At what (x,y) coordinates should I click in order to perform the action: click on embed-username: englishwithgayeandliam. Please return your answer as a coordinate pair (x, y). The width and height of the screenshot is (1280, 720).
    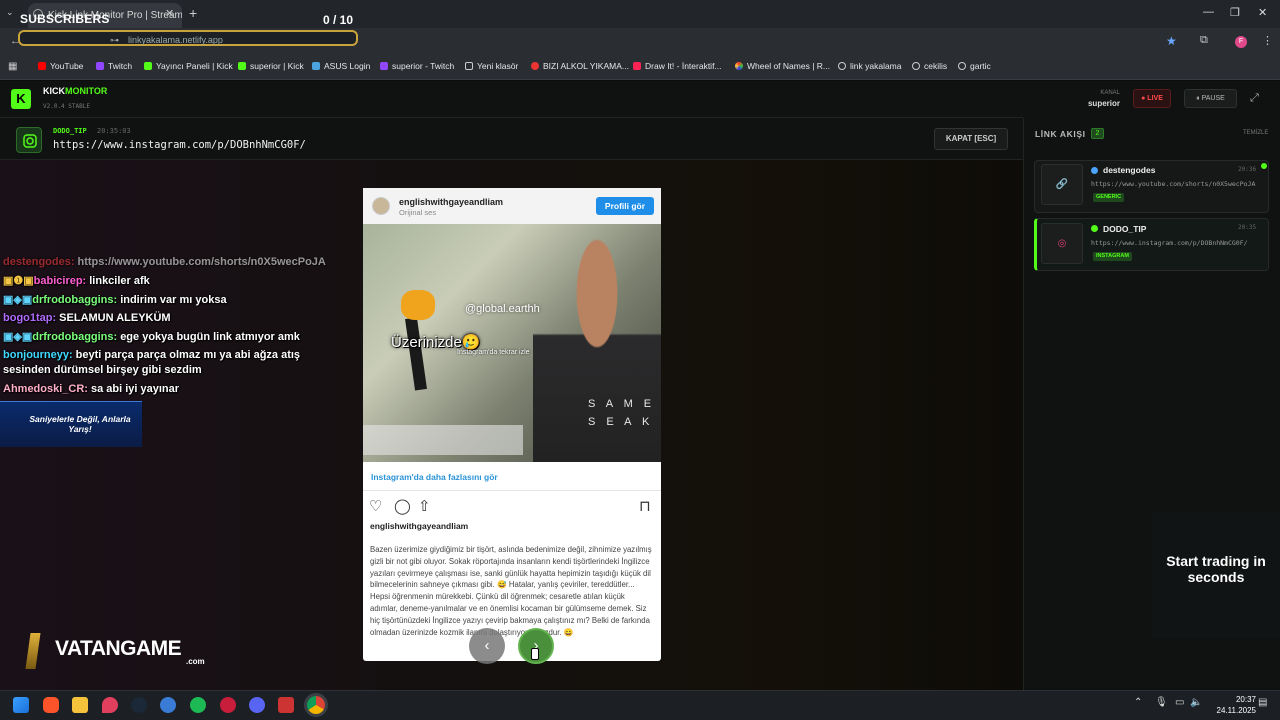
    Looking at the image, I should click on (451, 202).